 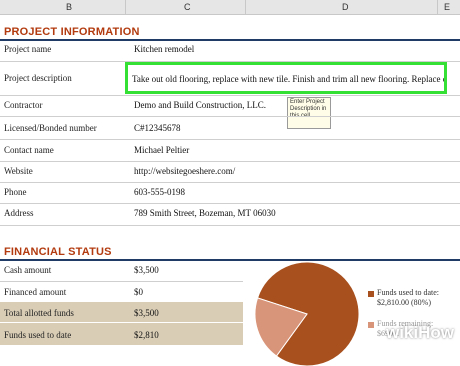 I want to click on contact-name-value: Michael Peltier, so click(x=161, y=150).